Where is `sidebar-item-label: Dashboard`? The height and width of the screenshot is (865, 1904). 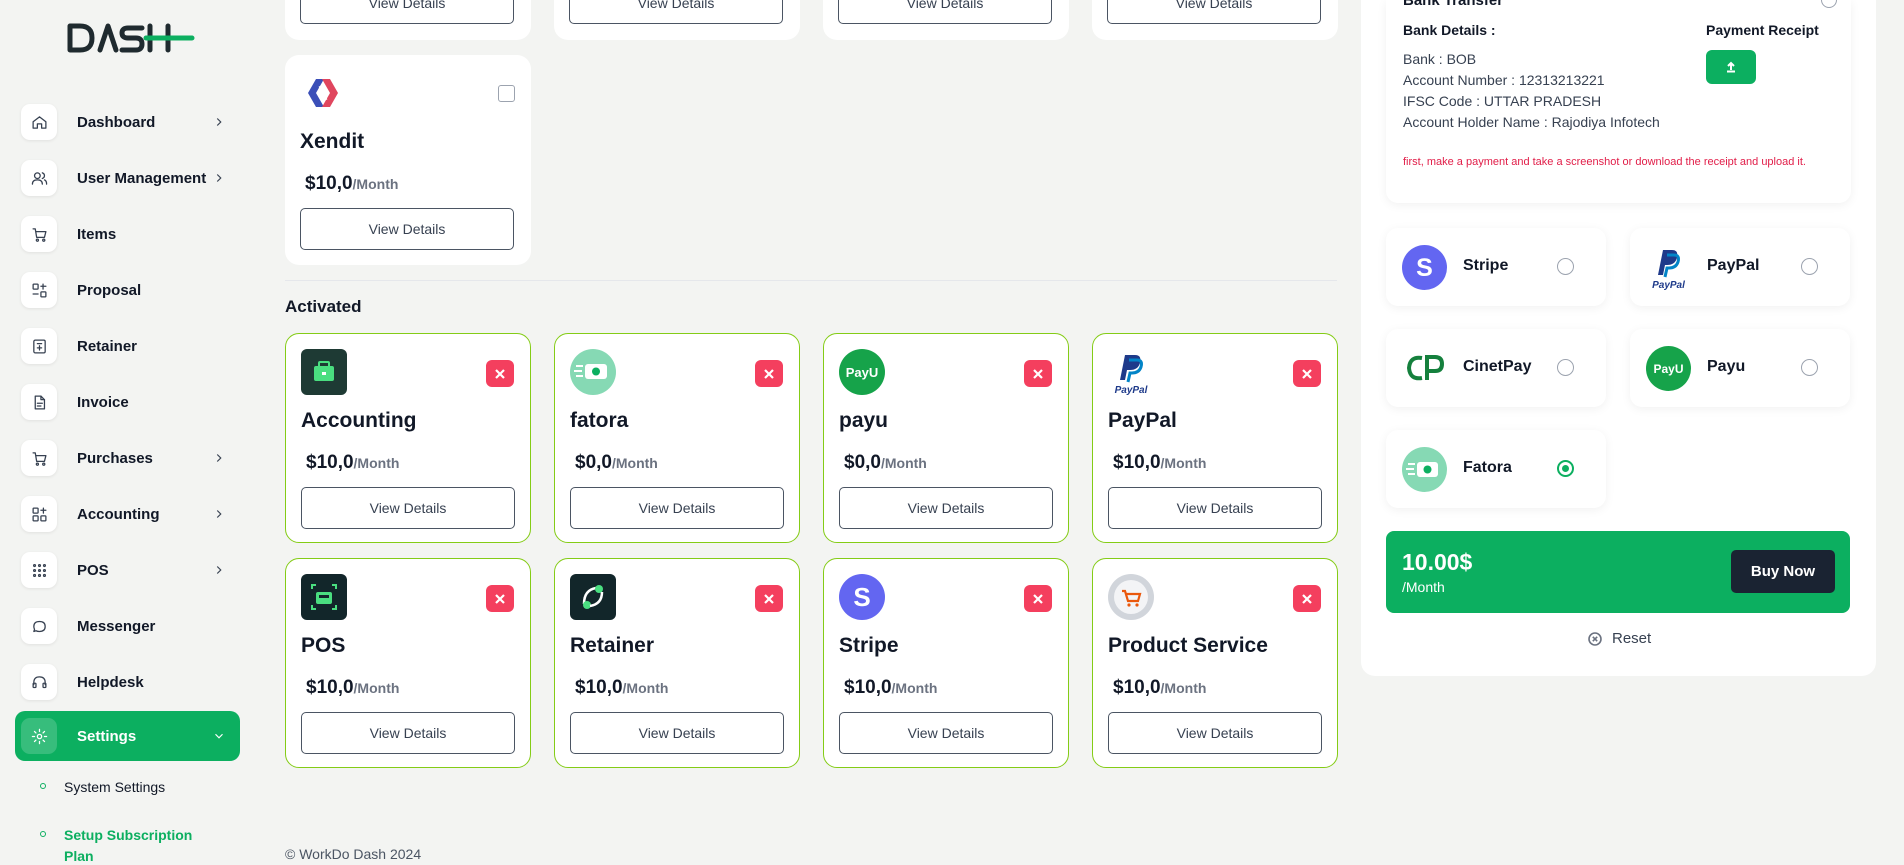
sidebar-item-label: Dashboard is located at coordinates (116, 122).